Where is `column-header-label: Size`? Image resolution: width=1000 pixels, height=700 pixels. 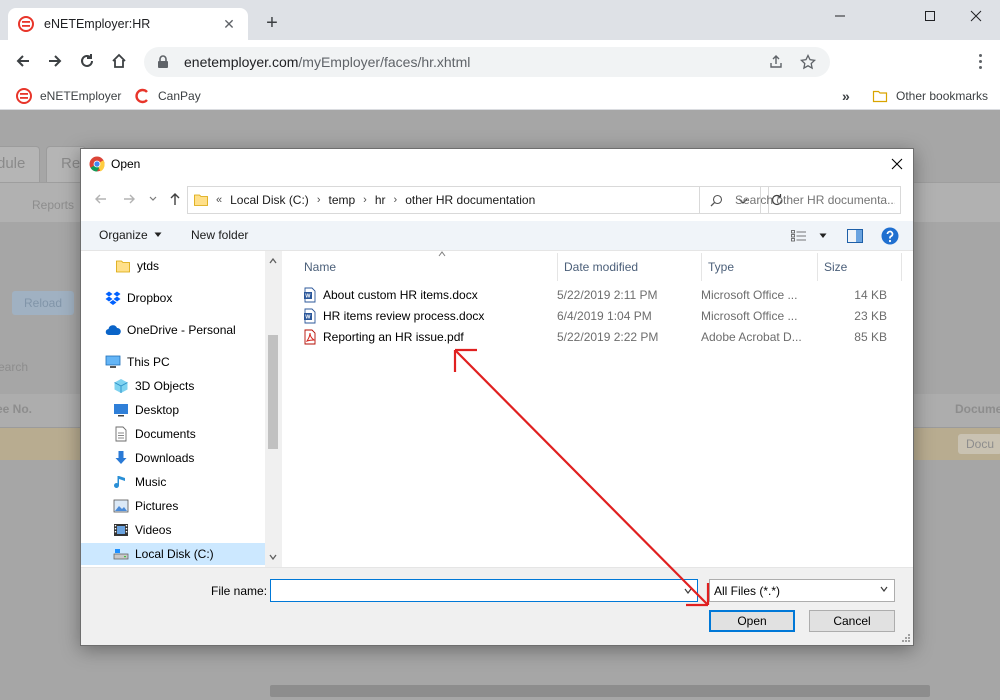
column-header-label: Size is located at coordinates (836, 267).